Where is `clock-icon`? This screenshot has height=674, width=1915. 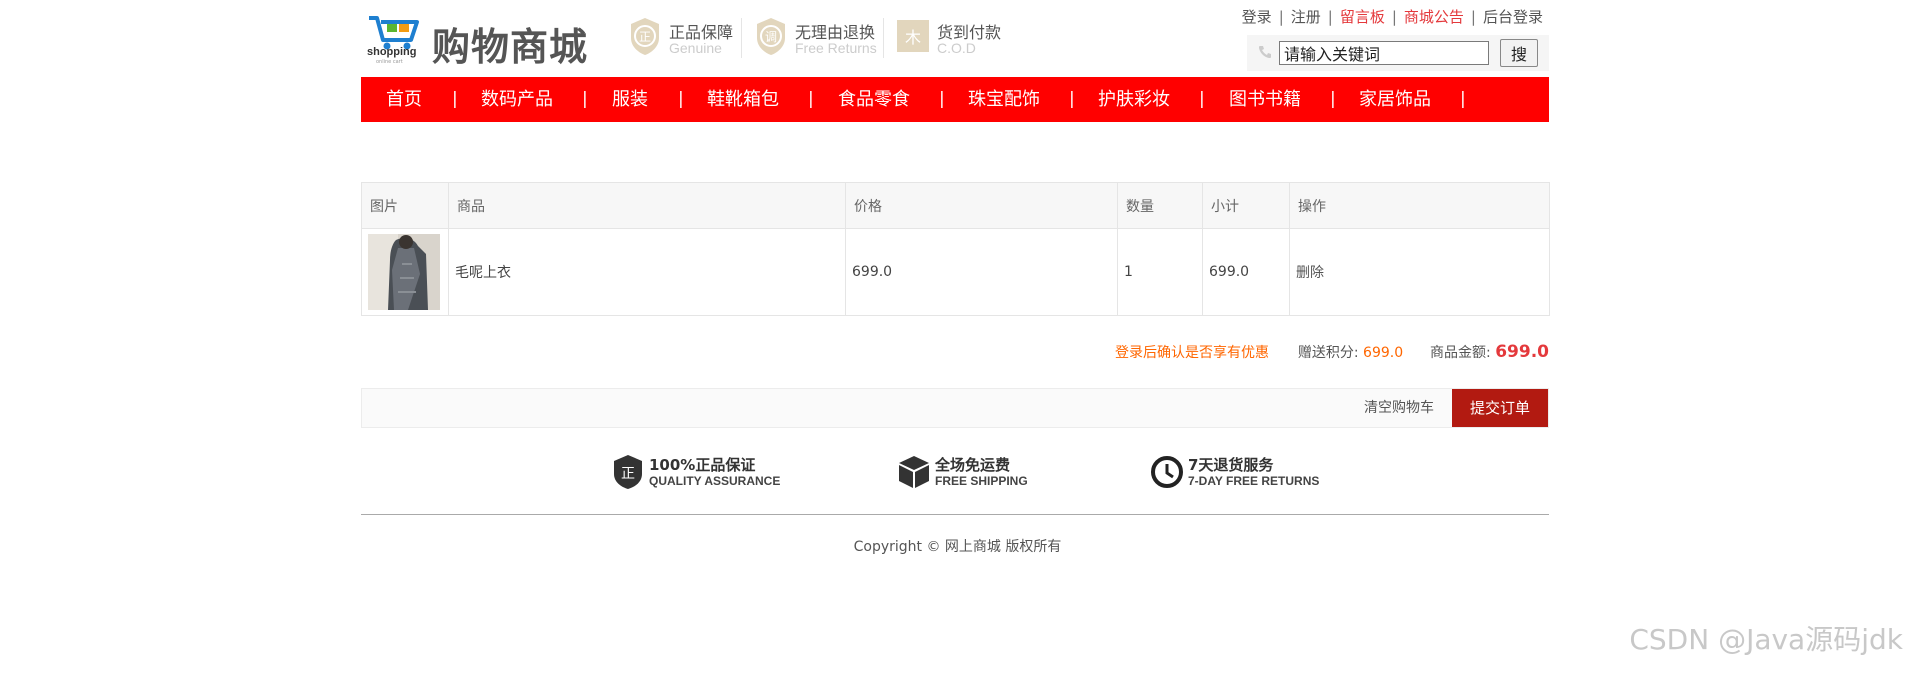
clock-icon is located at coordinates (1167, 472).